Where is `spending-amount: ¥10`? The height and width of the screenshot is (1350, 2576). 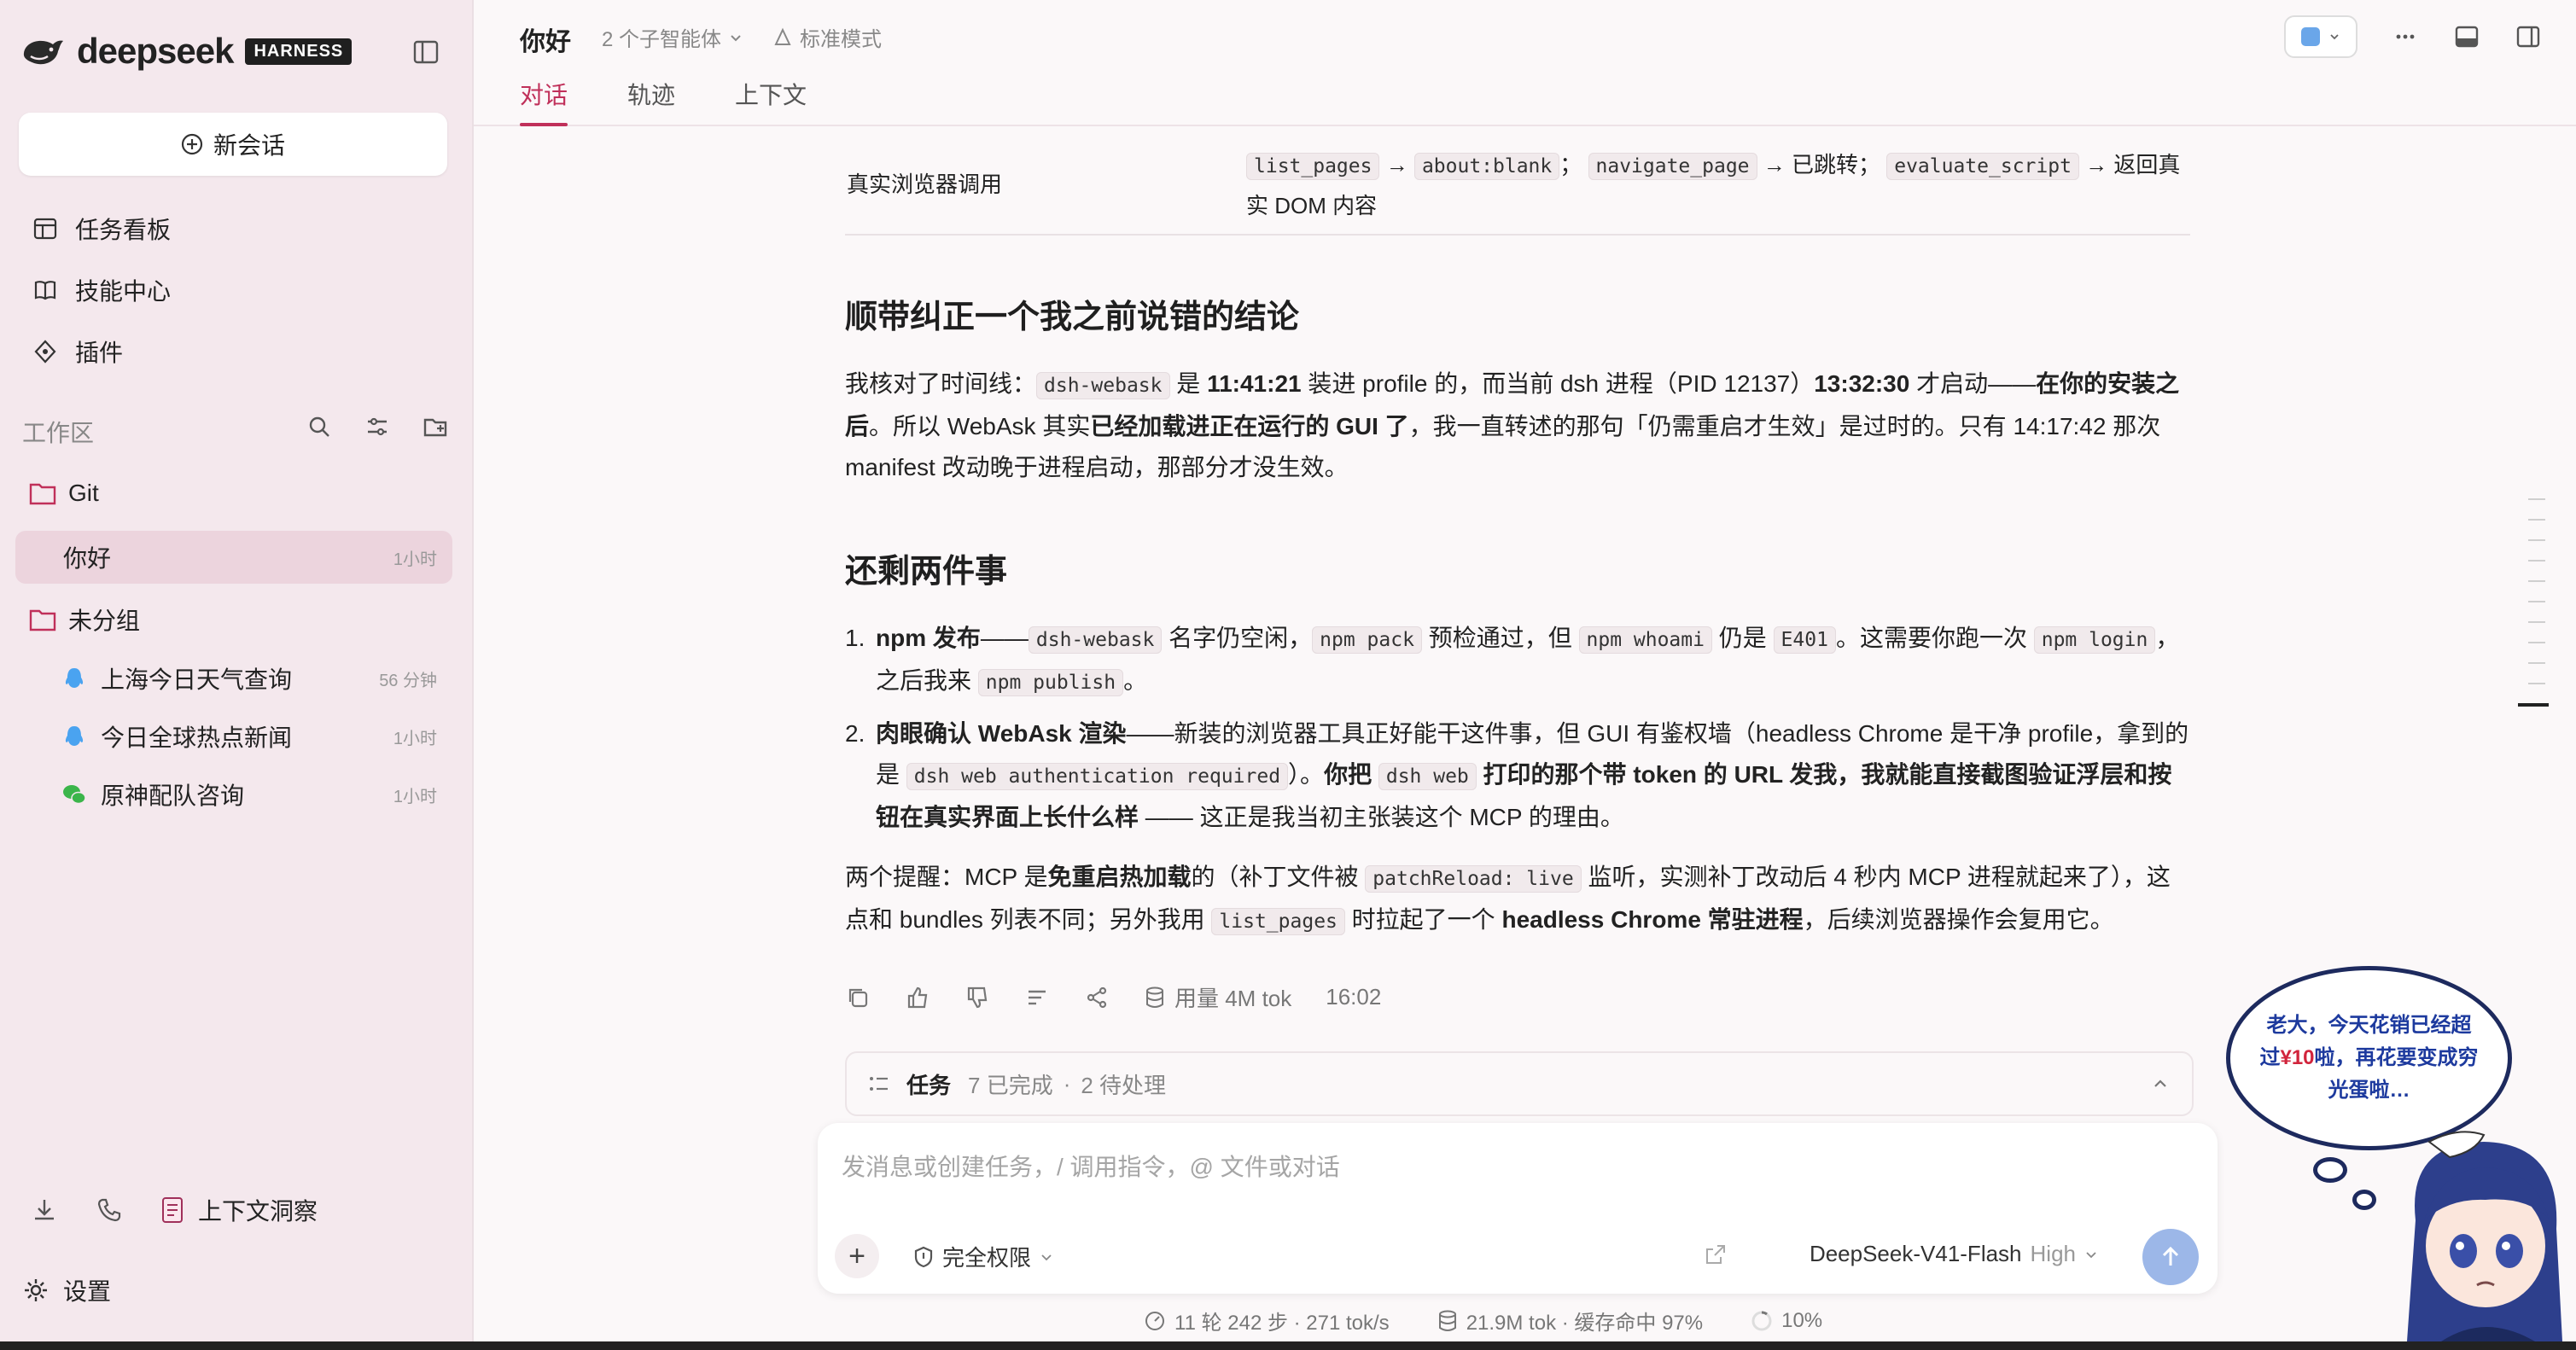
spending-amount: ¥10 is located at coordinates (2297, 1057).